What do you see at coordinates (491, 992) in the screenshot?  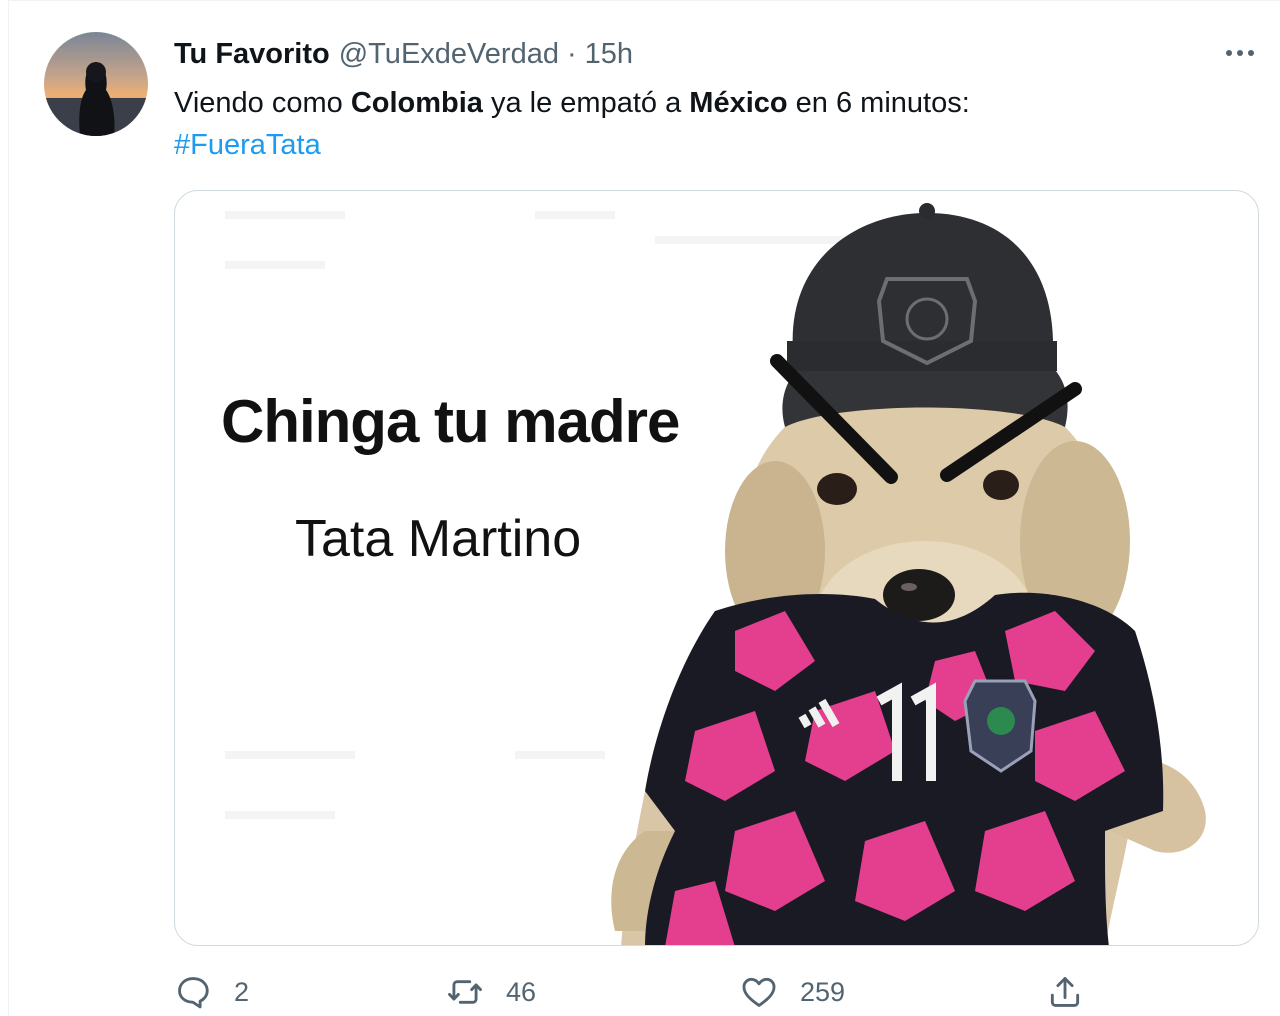 I see `retweet-button: 46` at bounding box center [491, 992].